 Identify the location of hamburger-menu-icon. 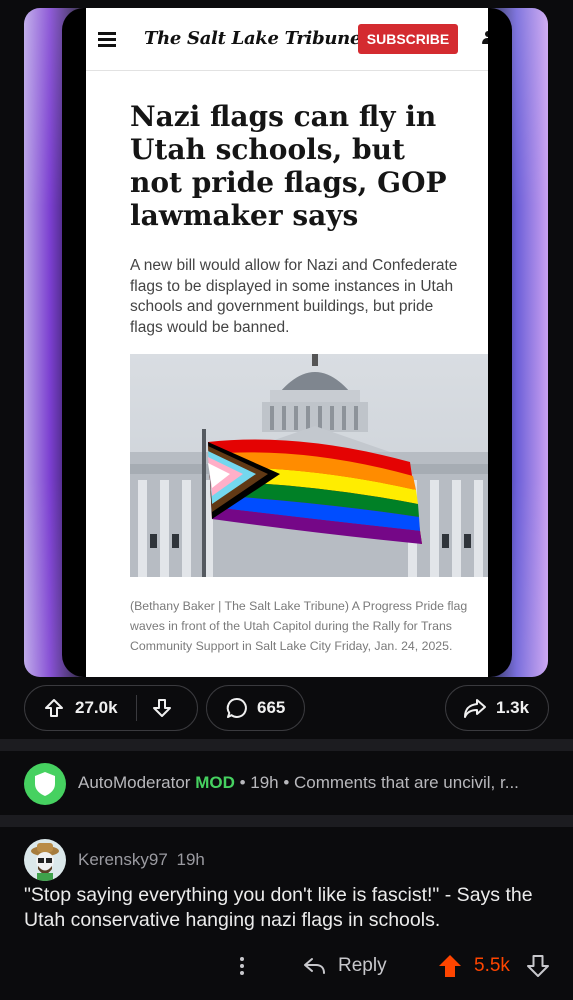
(107, 39).